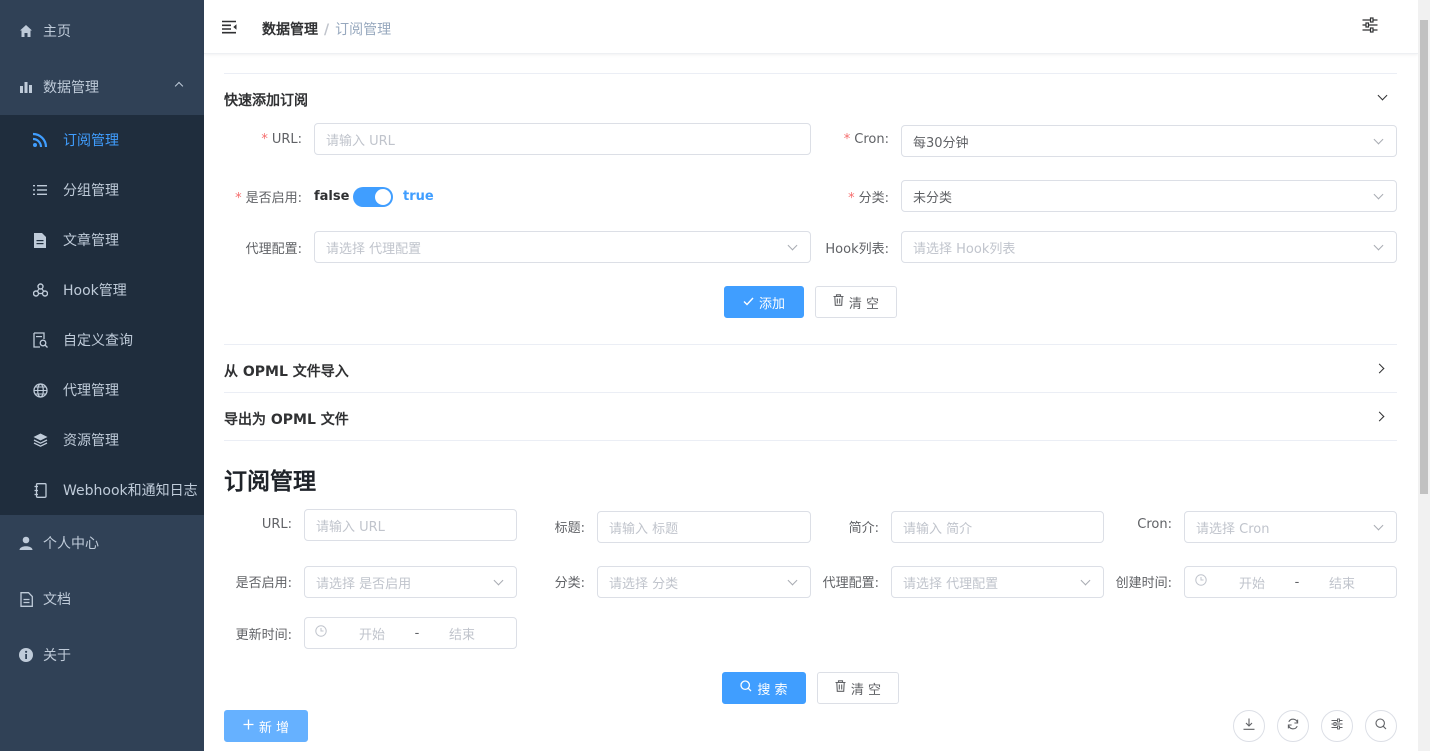  Describe the element at coordinates (26, 655) in the screenshot. I see `info-icon` at that location.